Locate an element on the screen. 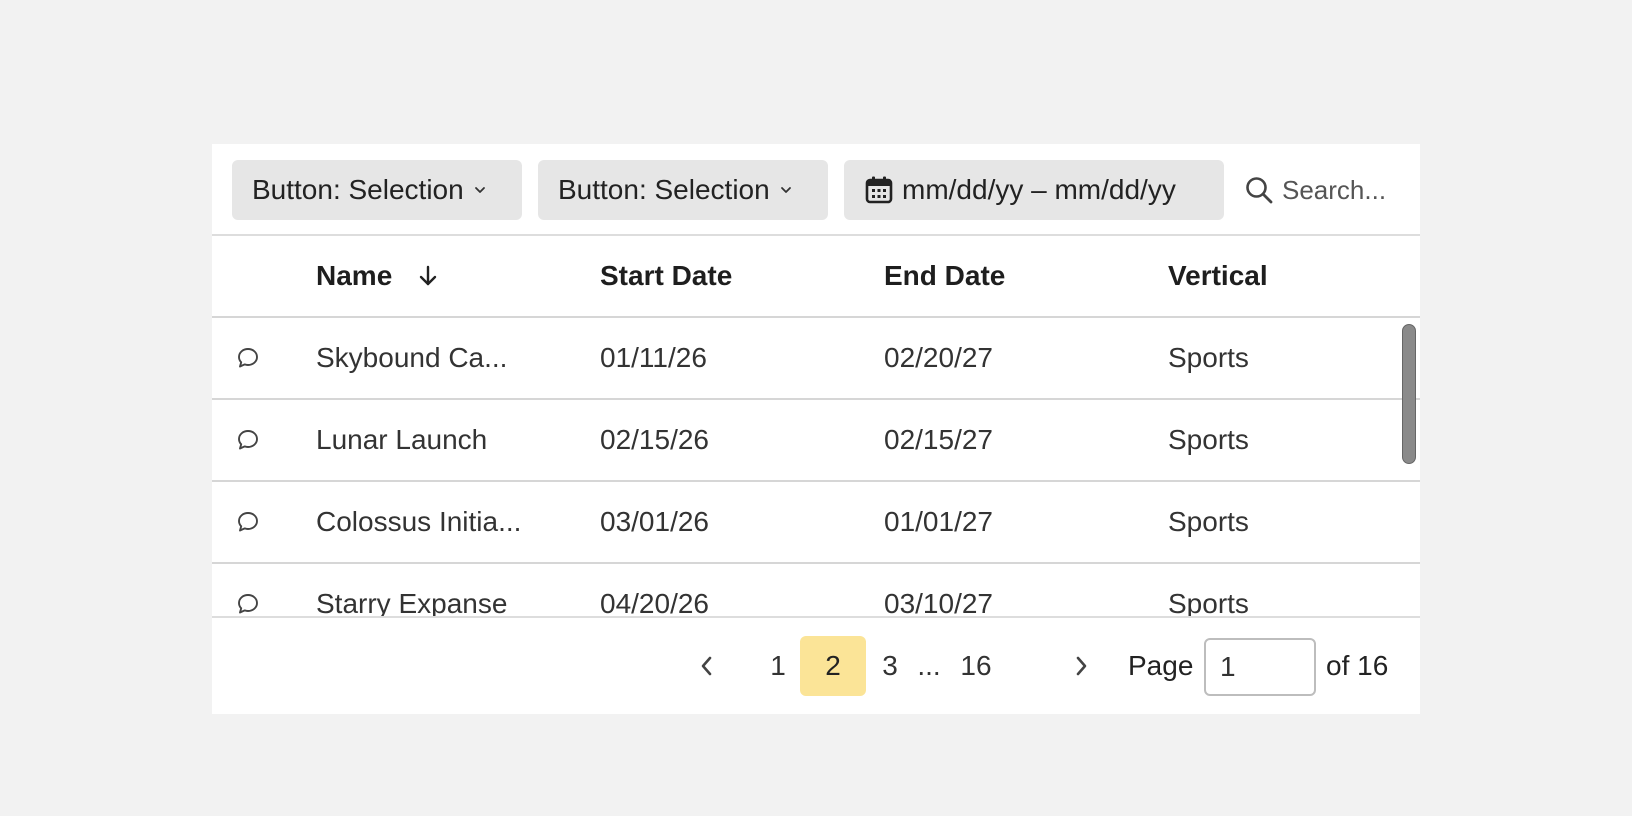 This screenshot has height=816, width=1632. column-header-label: Start Date is located at coordinates (666, 275).